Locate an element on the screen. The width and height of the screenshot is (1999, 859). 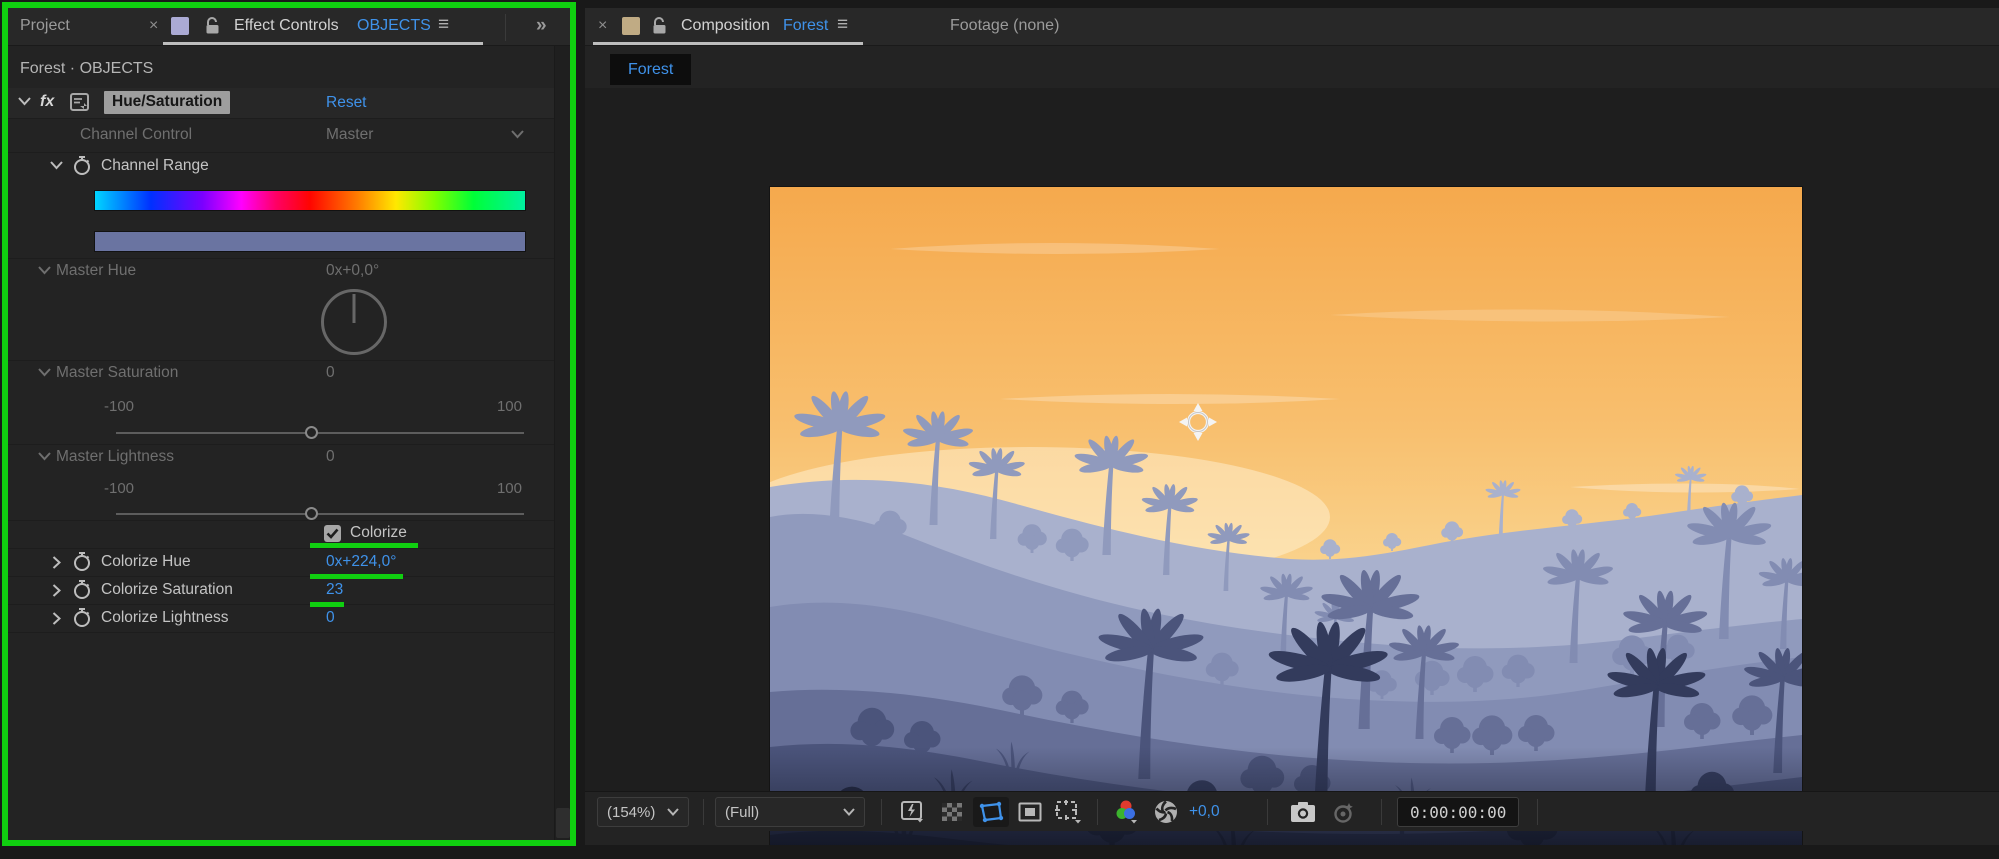
fx-badge: fx is located at coordinates (47, 102).